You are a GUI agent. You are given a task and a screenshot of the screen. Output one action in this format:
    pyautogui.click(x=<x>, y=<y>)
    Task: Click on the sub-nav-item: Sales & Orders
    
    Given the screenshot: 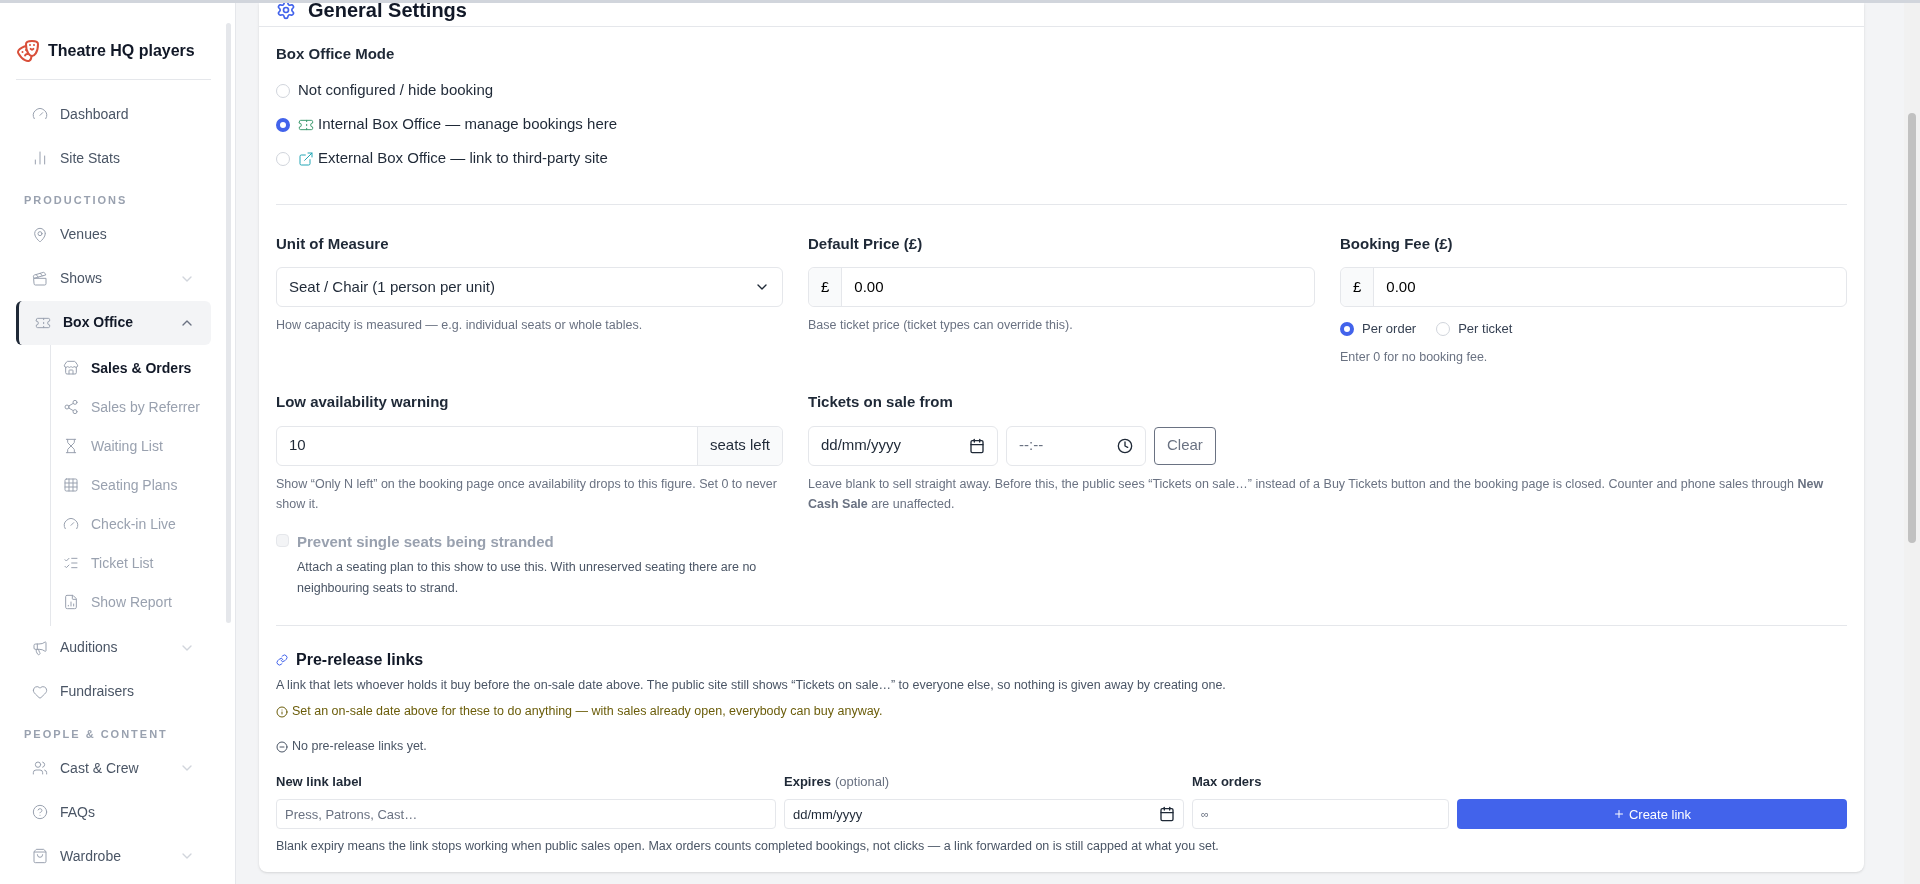 What is the action you would take?
    pyautogui.click(x=131, y=368)
    